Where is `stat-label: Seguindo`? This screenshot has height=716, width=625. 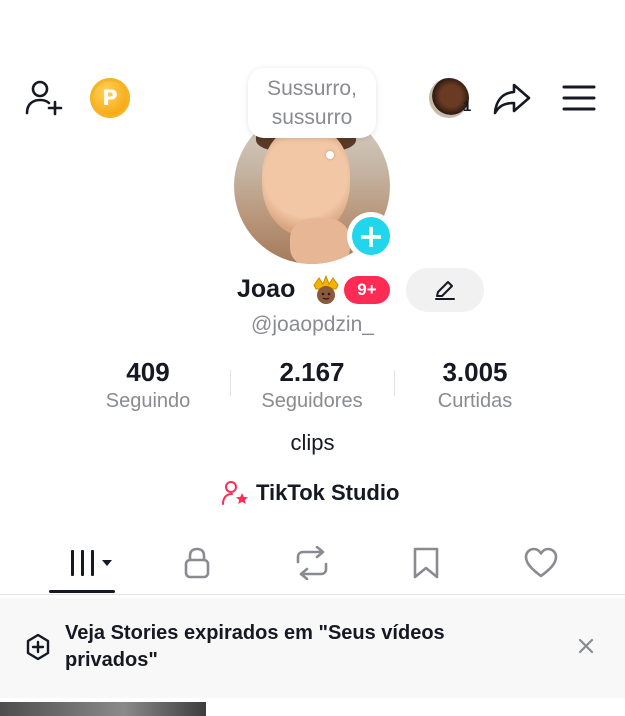
stat-label: Seguindo is located at coordinates (148, 401).